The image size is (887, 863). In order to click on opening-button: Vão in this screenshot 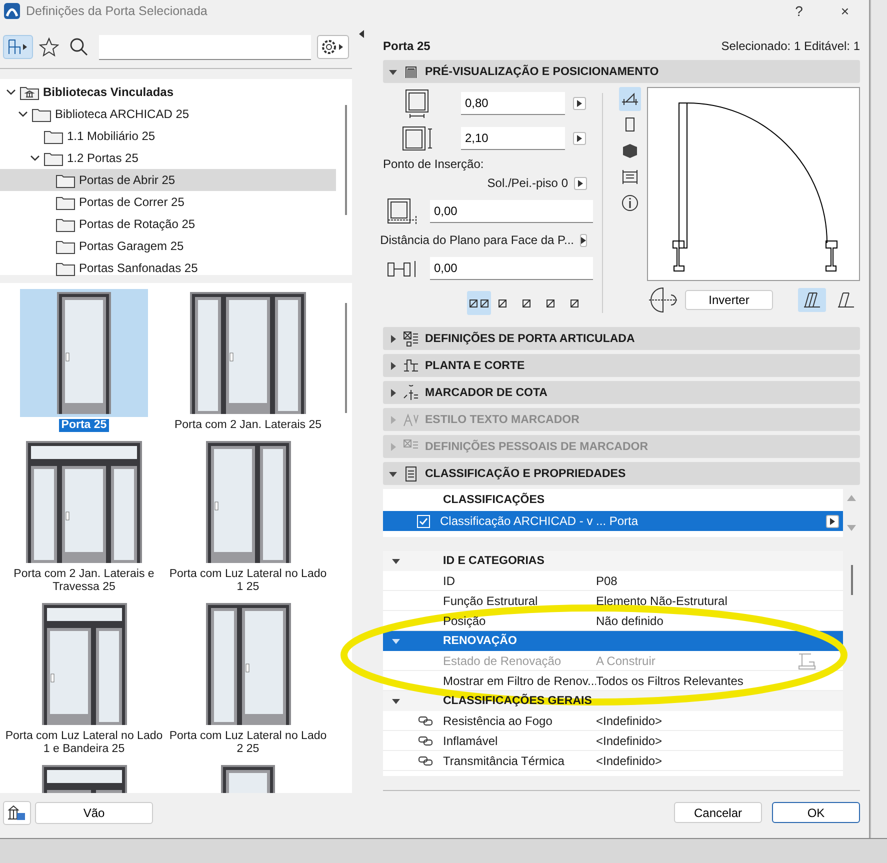, I will do `click(94, 813)`.